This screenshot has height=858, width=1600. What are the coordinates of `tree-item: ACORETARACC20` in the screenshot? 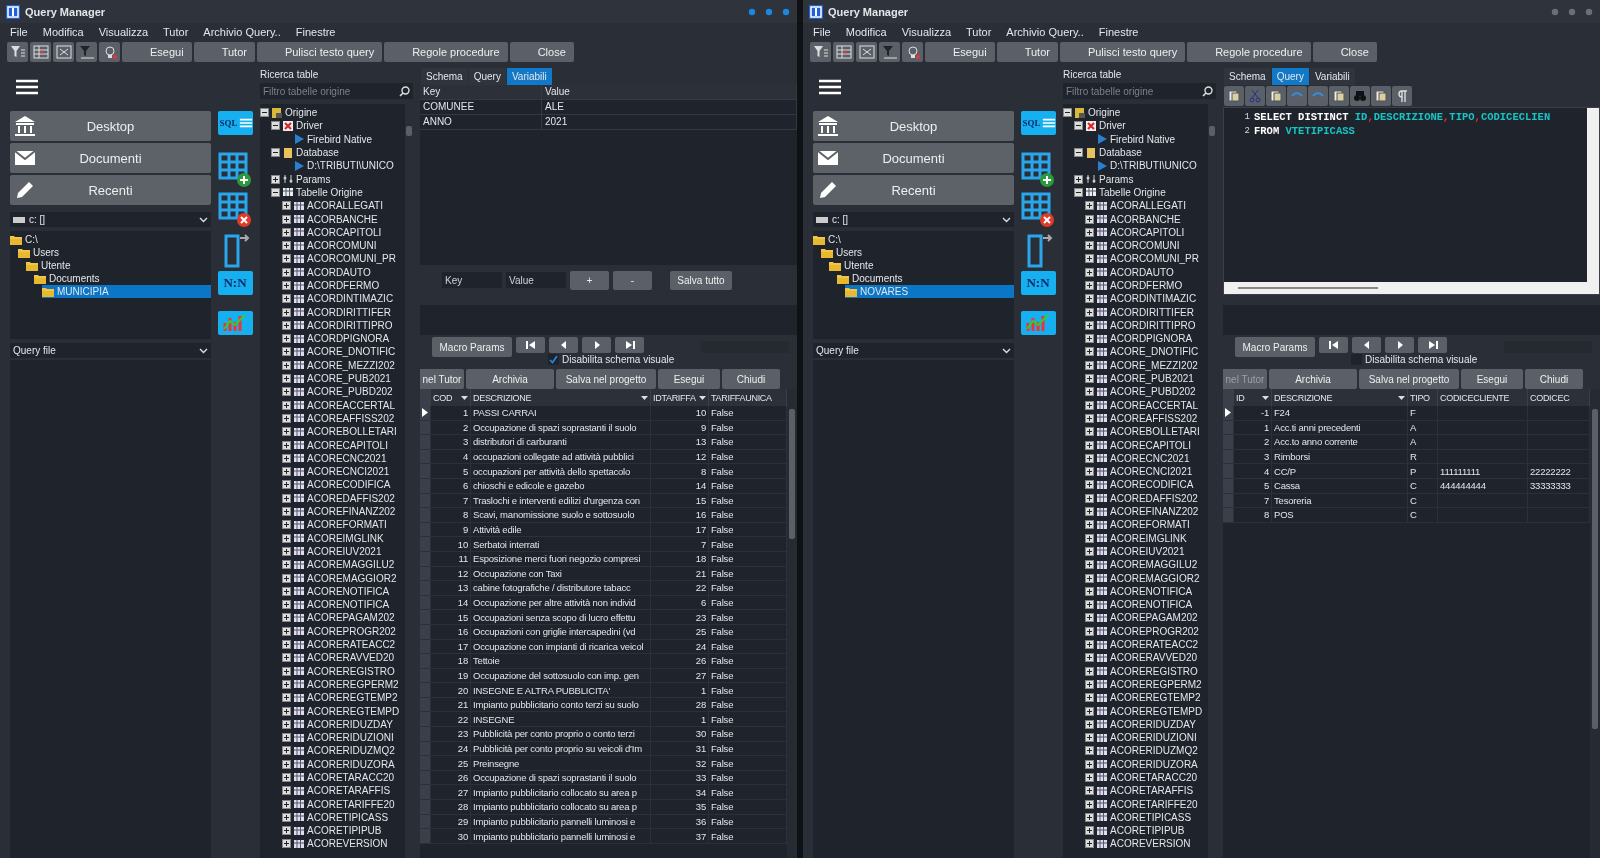 It's located at (1154, 777).